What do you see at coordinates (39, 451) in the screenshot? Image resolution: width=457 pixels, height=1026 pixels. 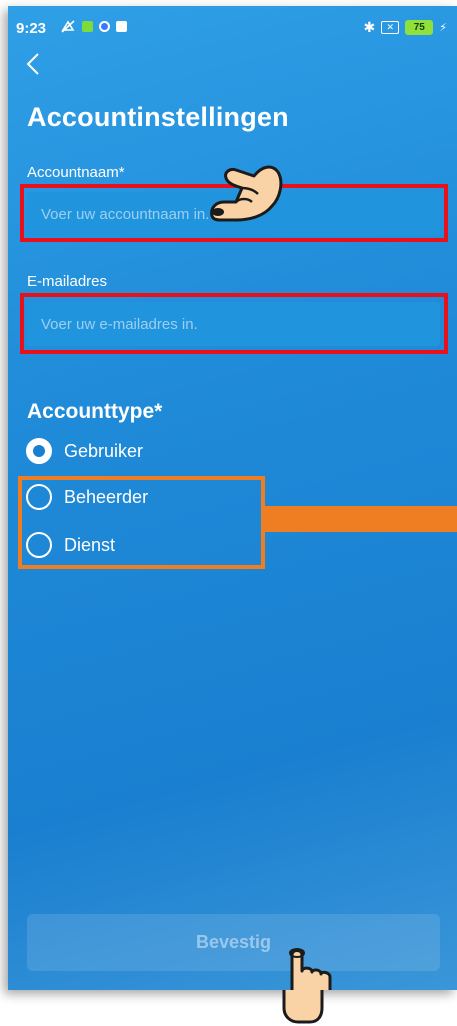 I see `radio-checked-icon` at bounding box center [39, 451].